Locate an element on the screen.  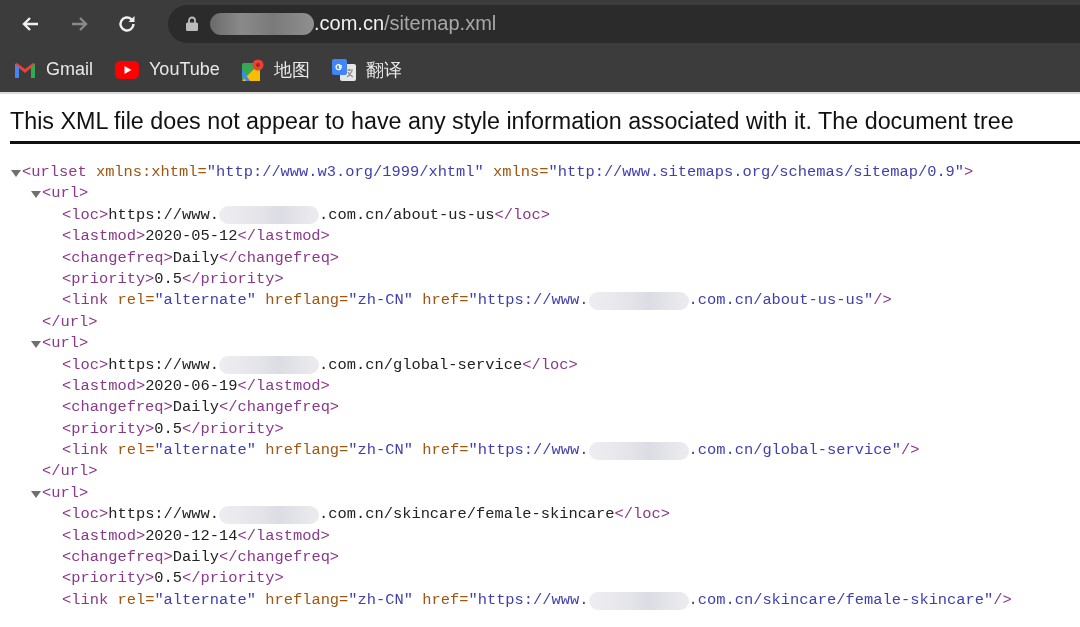
xml-code: .com.cn/global-service</loc> is located at coordinates (448, 365).